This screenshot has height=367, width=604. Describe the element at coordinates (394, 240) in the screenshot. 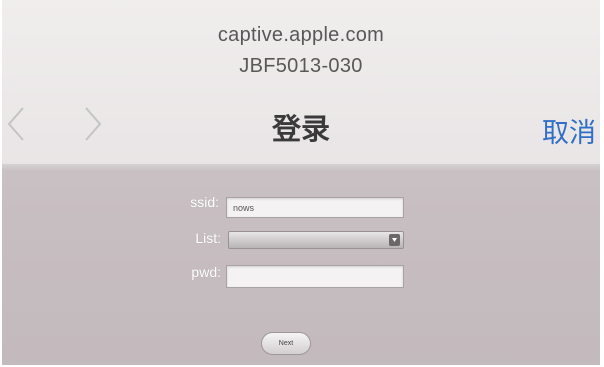

I see `dropdown-arrow-icon` at that location.